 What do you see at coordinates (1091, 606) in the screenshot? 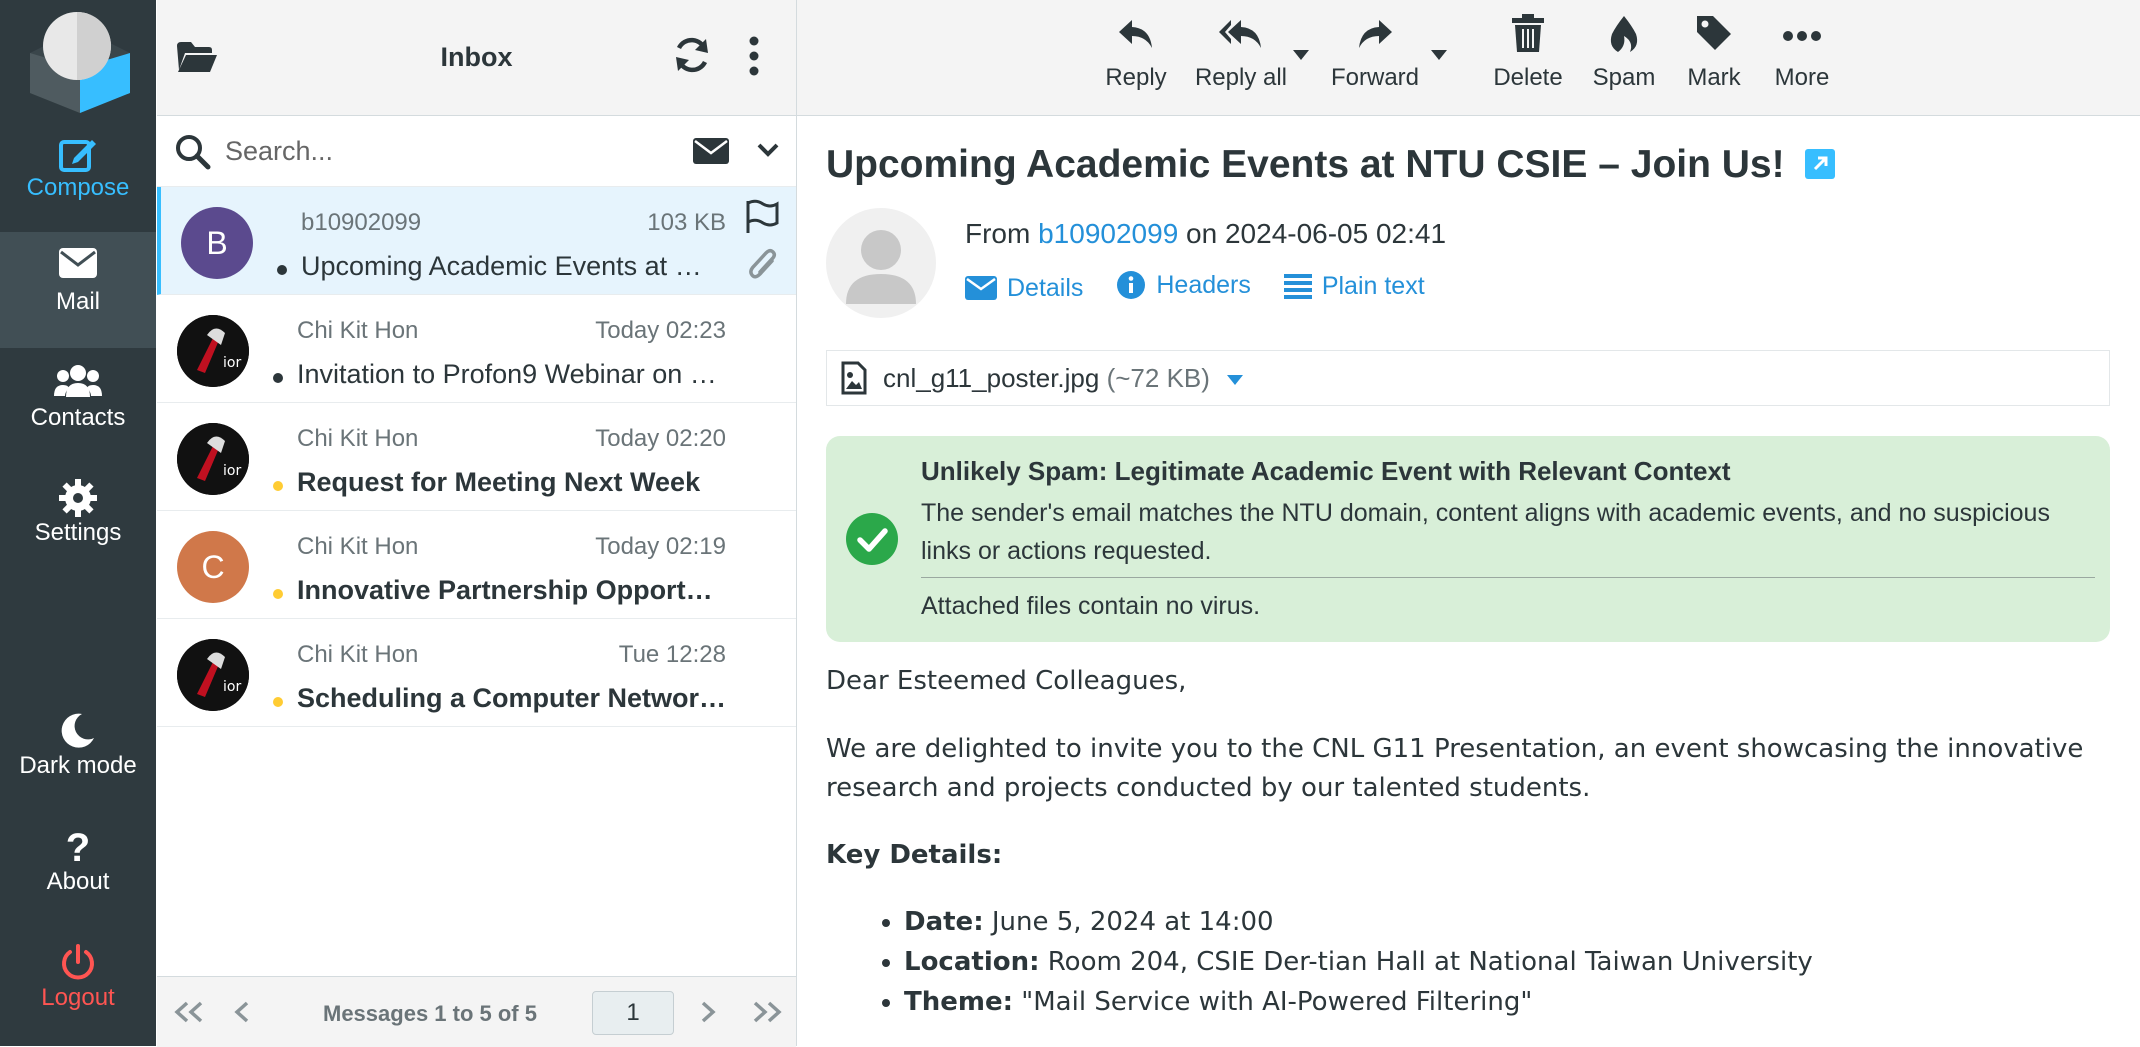
I see `virus-scan-result: Attached files contain no virus.` at bounding box center [1091, 606].